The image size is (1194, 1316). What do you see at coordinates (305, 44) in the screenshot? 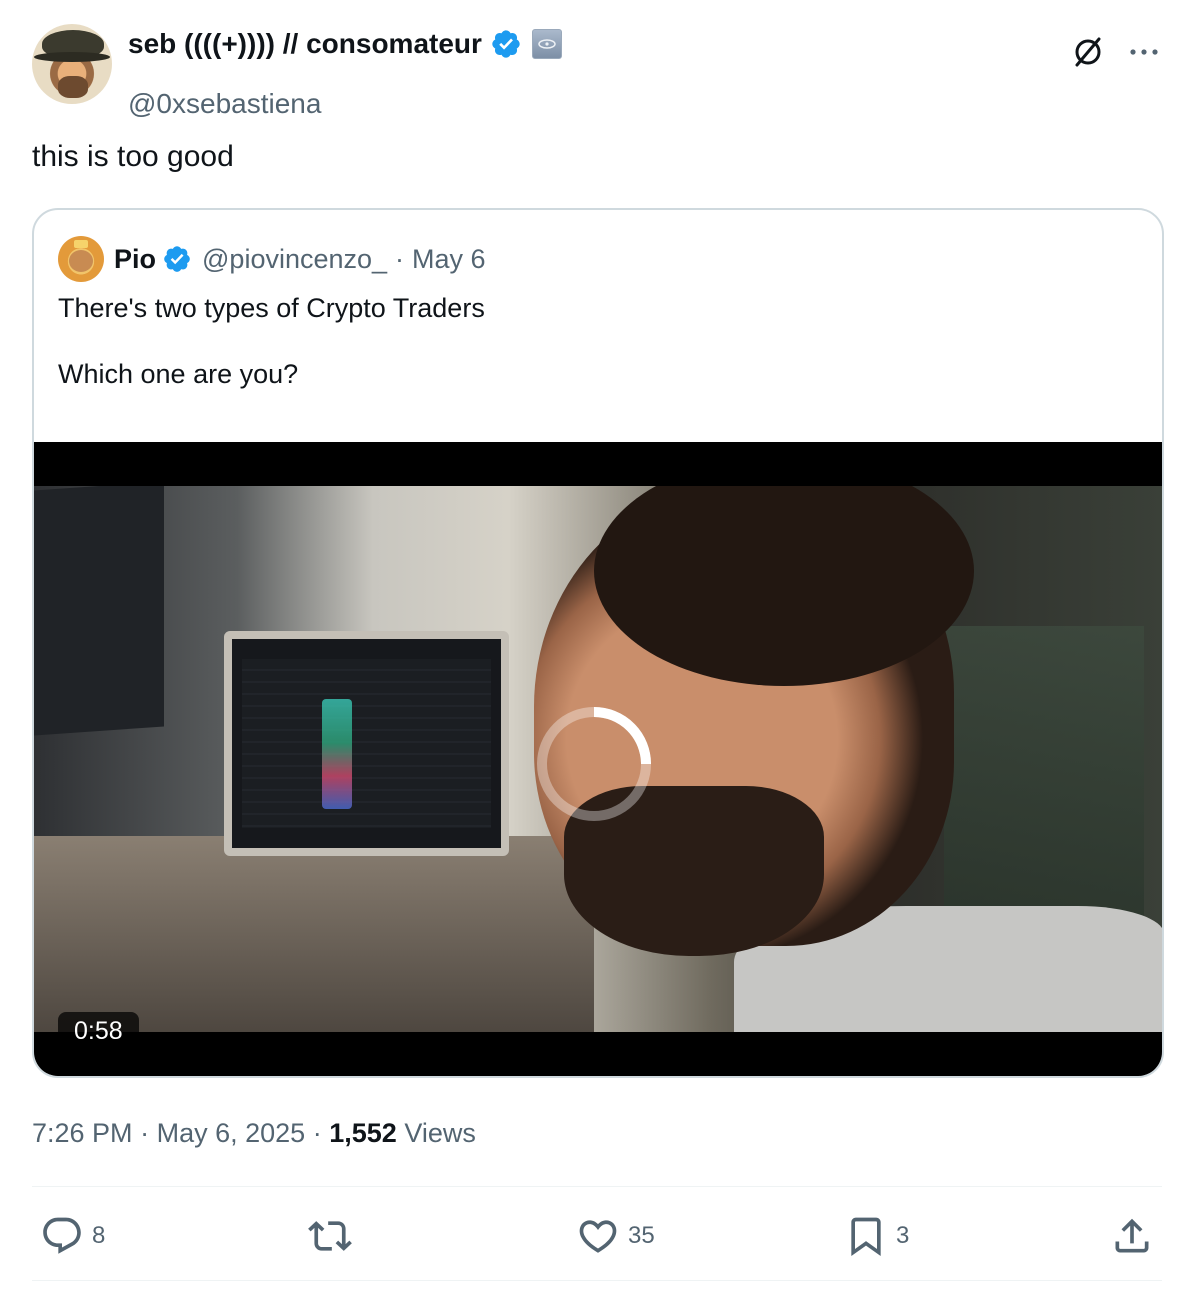
I see `author-display-name: seb ((((+)))) // consomateur` at bounding box center [305, 44].